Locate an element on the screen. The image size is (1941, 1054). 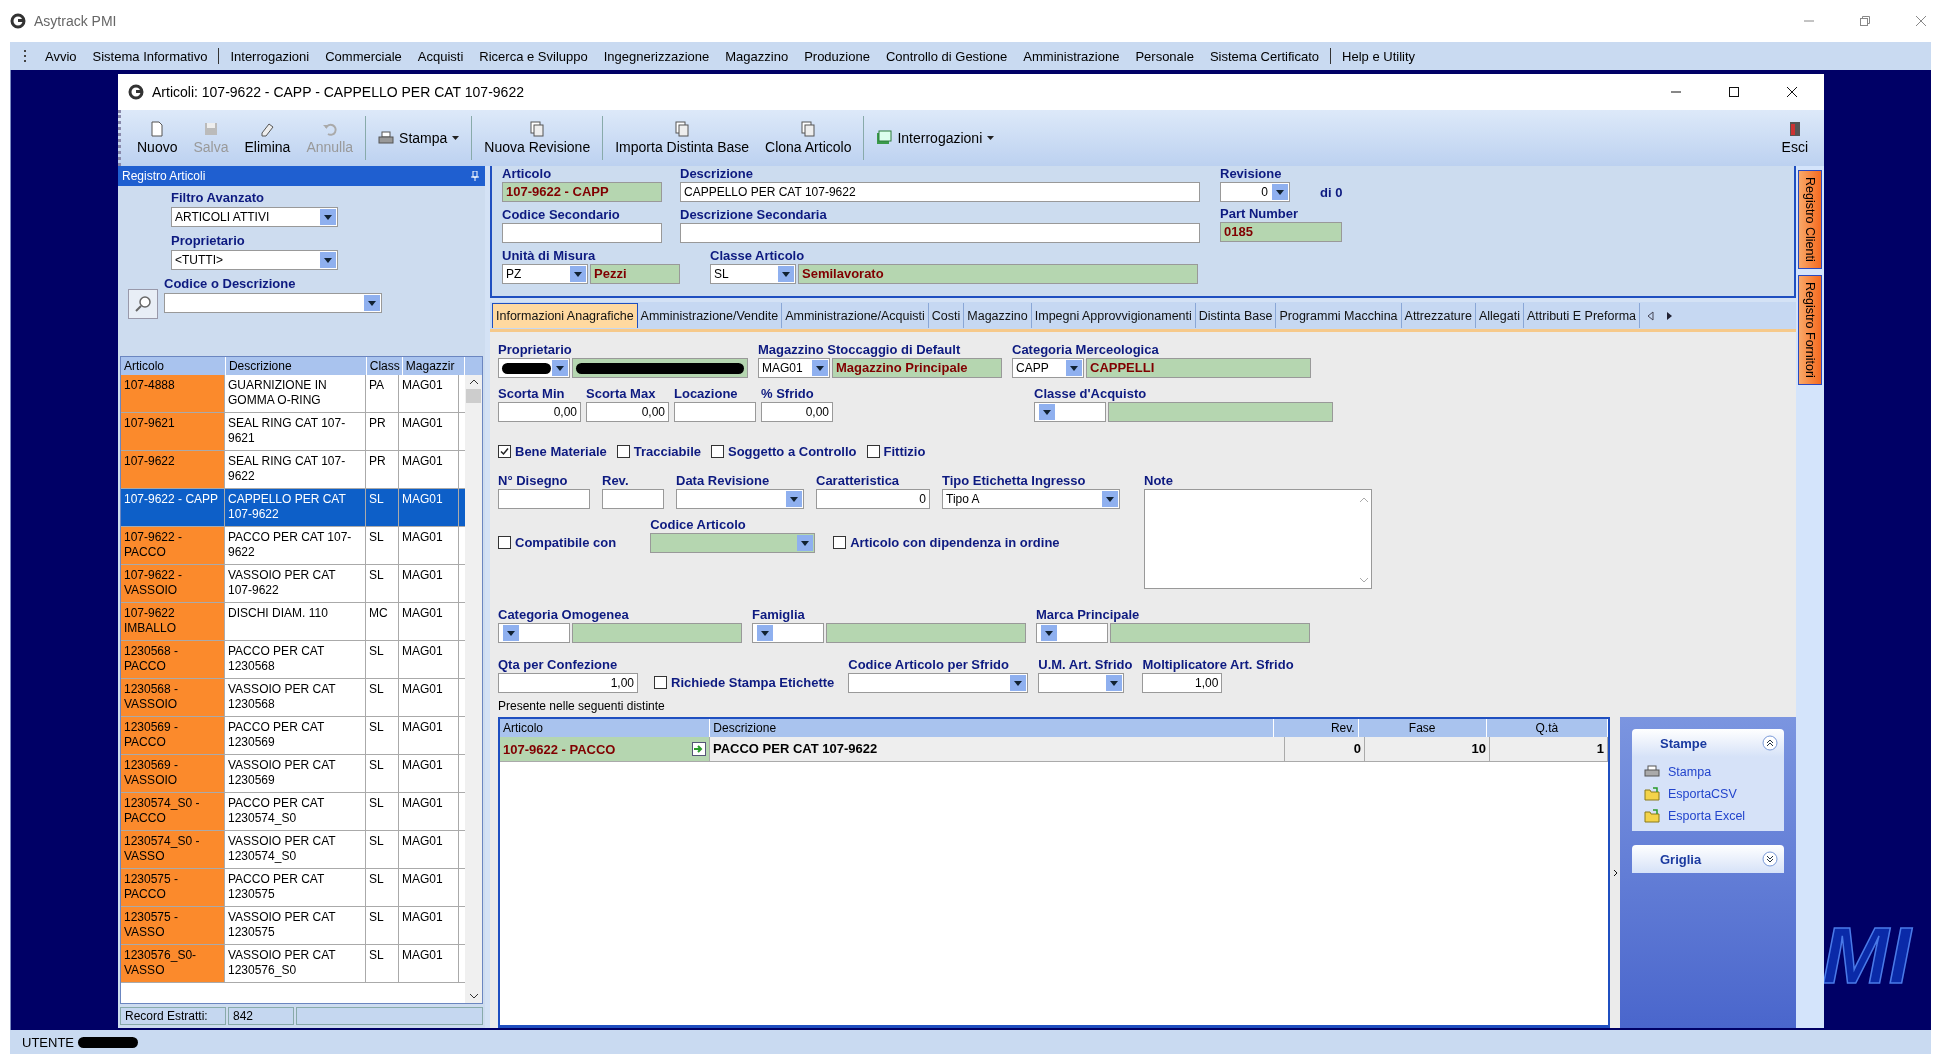
list-row: 107-9622 - VASSOIO VASSOIO PER CAT 107-9622 SL MAG01 is located at coordinates (293, 584).